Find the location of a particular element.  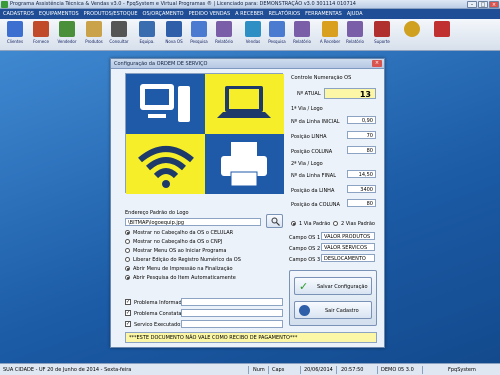

toolbar-relatorio-receber-button: Relatório is located at coordinates (355, 35).